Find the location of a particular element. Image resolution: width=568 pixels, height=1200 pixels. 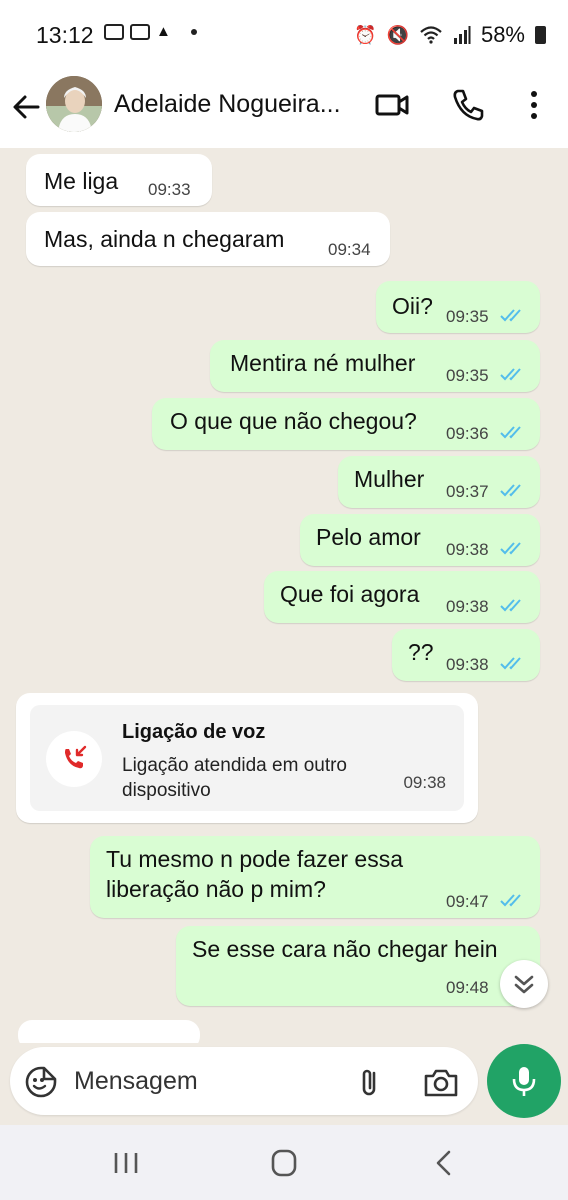

camera-icon is located at coordinates (441, 1083).